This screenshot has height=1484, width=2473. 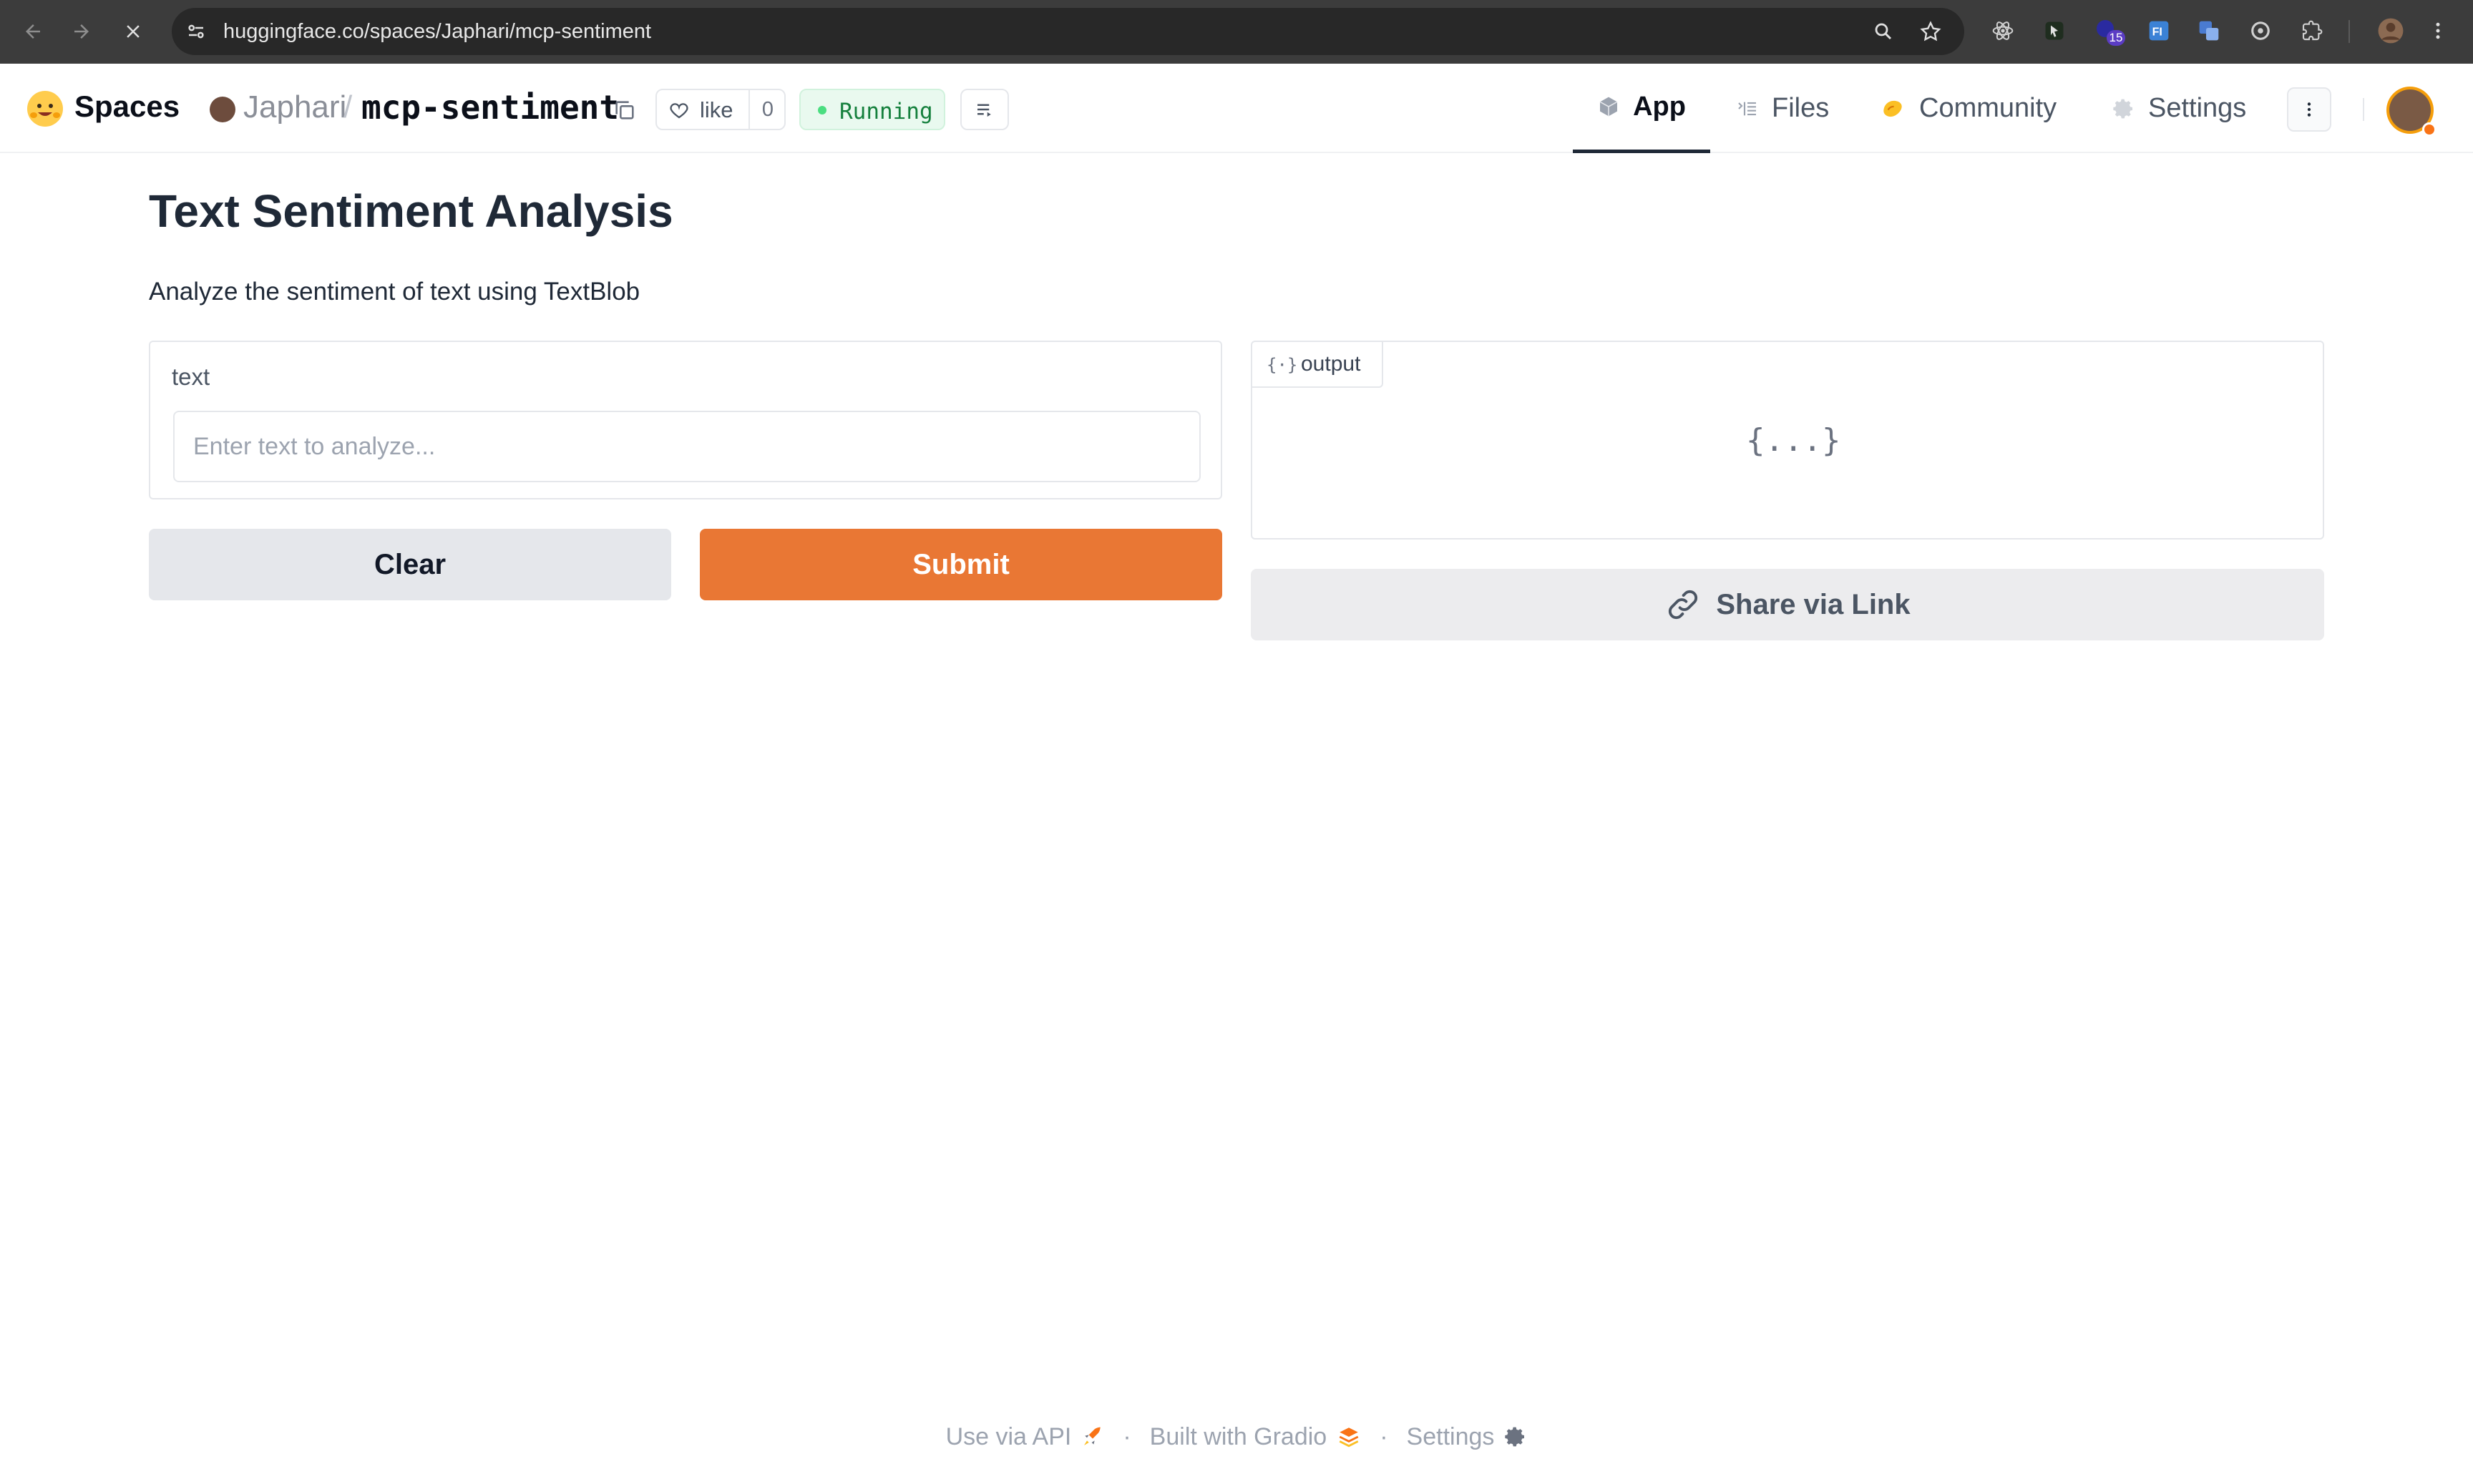 I want to click on text-input, so click(x=687, y=447).